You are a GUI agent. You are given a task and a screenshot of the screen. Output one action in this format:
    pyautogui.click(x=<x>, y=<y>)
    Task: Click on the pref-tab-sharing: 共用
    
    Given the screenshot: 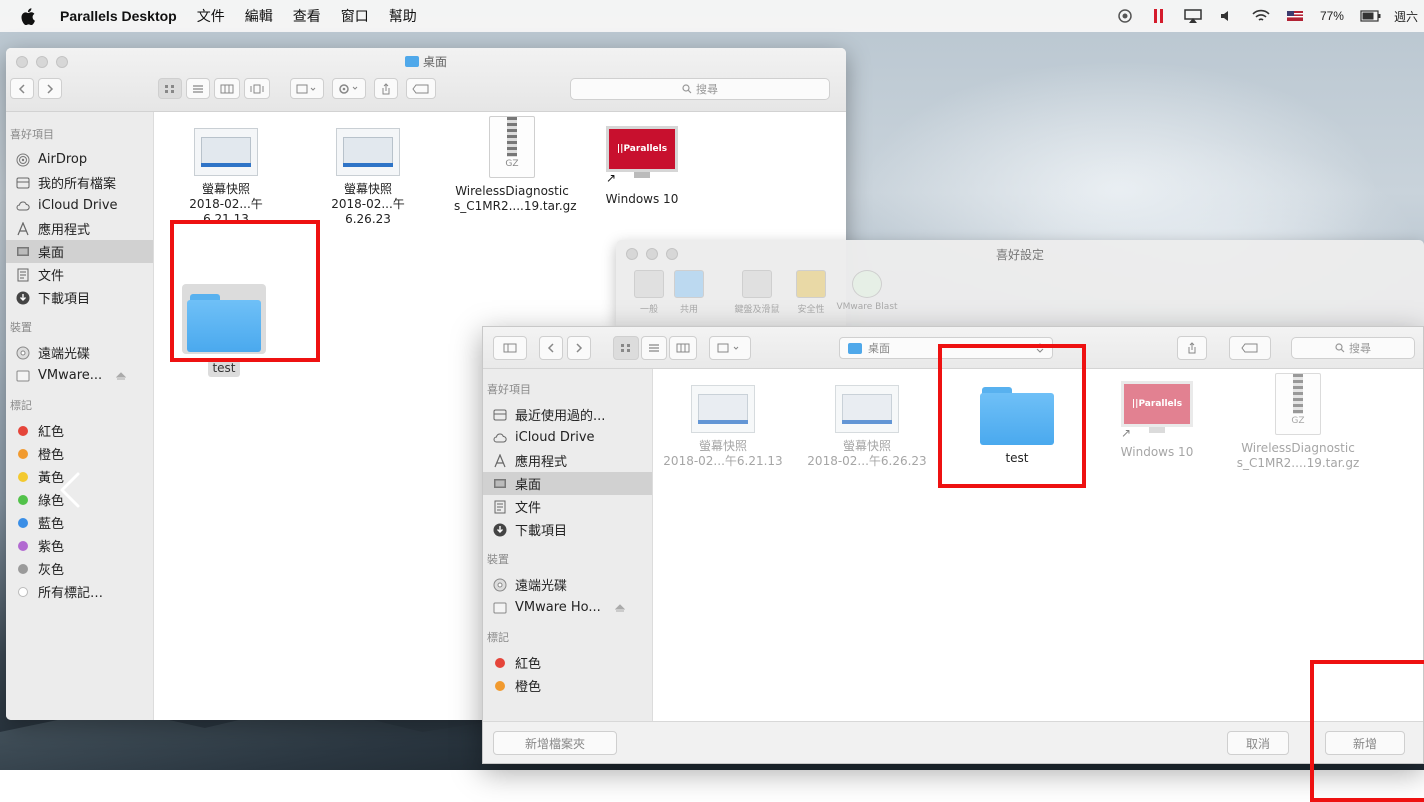 What is the action you would take?
    pyautogui.click(x=689, y=292)
    